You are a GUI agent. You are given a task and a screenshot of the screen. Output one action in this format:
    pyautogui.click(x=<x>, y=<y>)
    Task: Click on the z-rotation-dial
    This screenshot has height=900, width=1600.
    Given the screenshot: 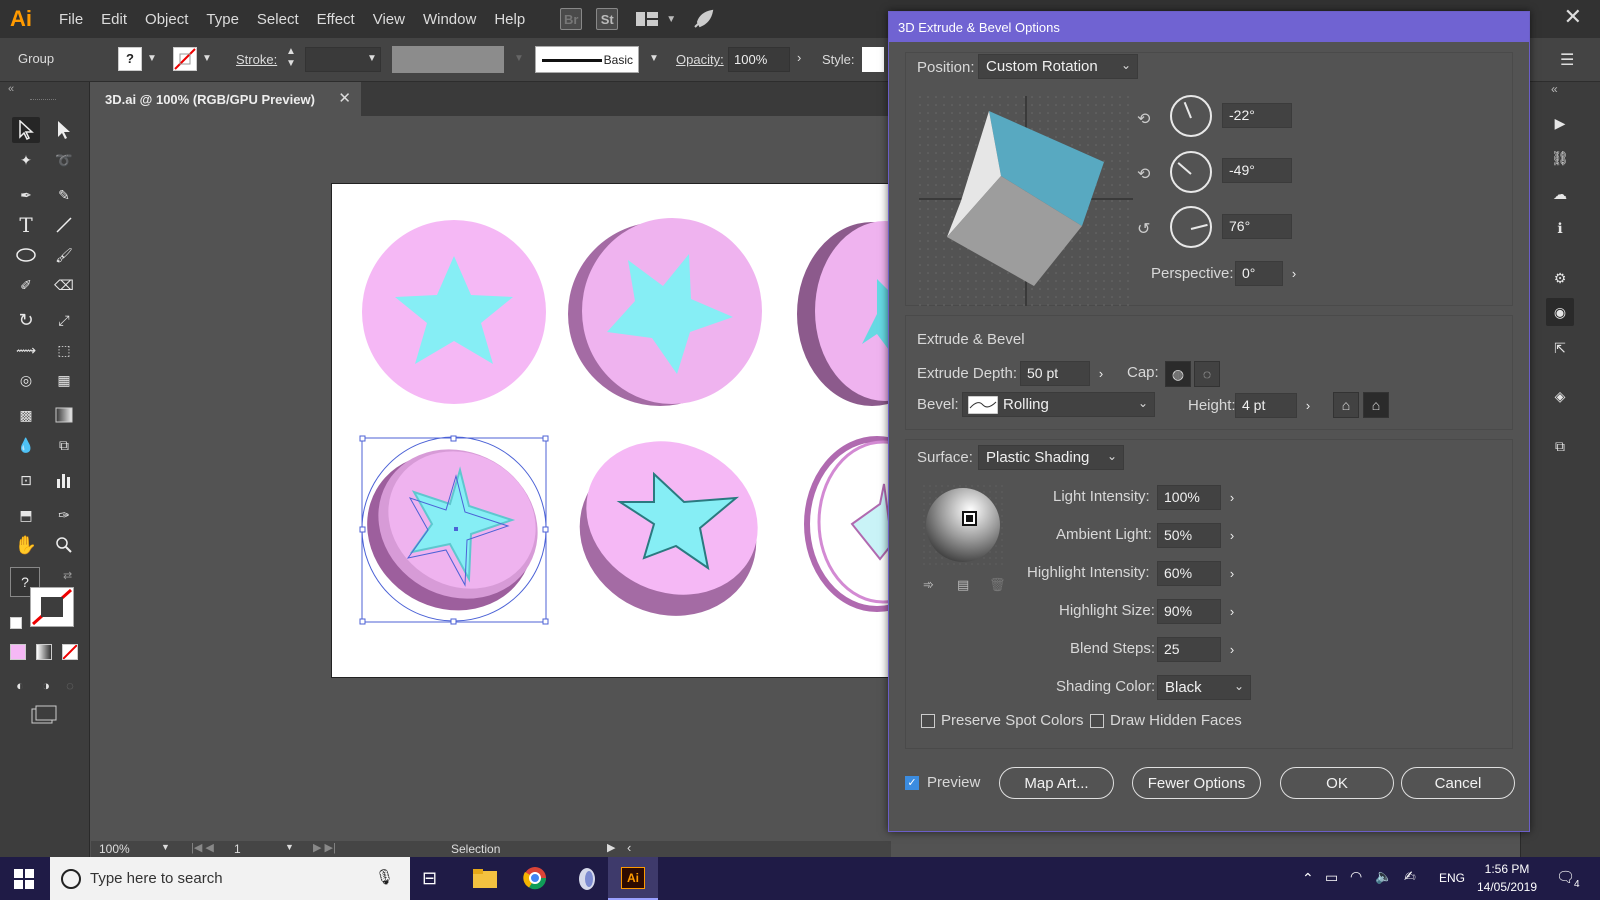 What is the action you would take?
    pyautogui.click(x=1191, y=227)
    